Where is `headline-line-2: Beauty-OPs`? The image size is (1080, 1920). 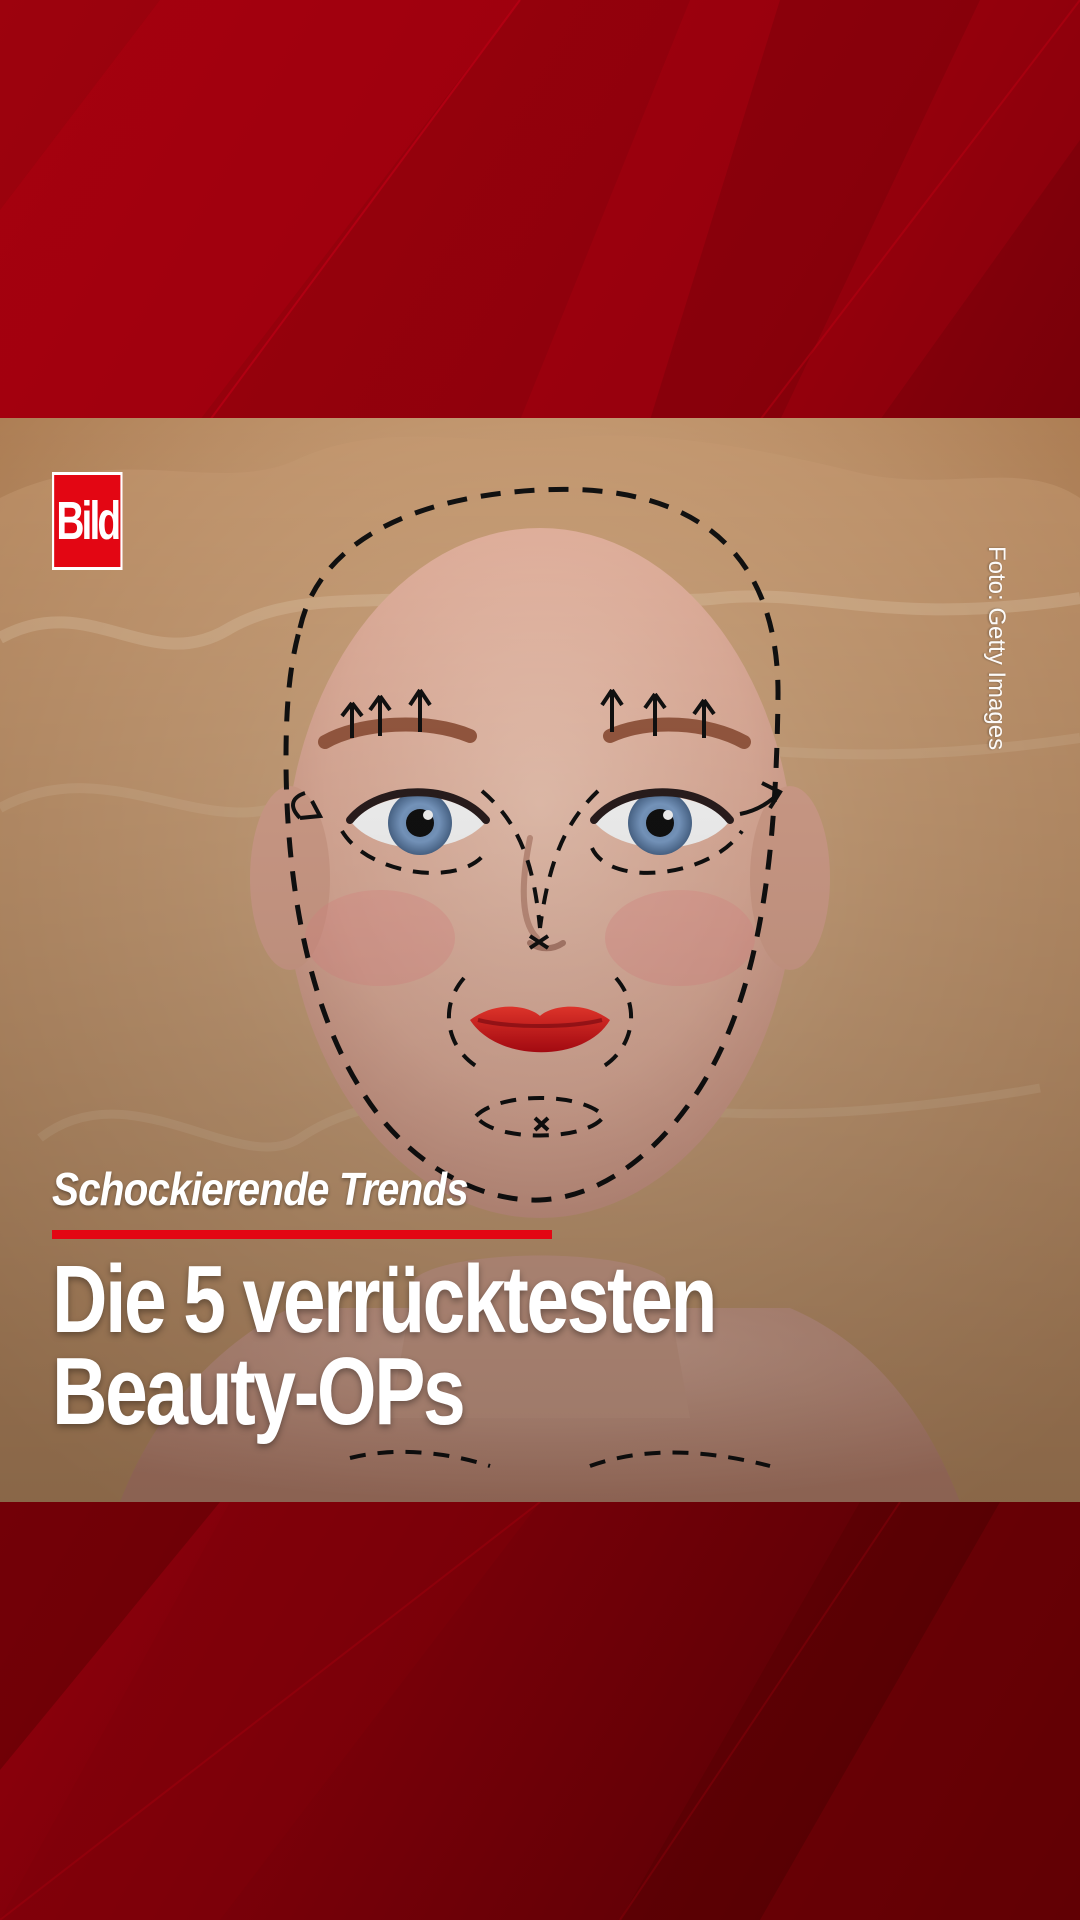
headline-line-2: Beauty-OPs is located at coordinates (259, 1391).